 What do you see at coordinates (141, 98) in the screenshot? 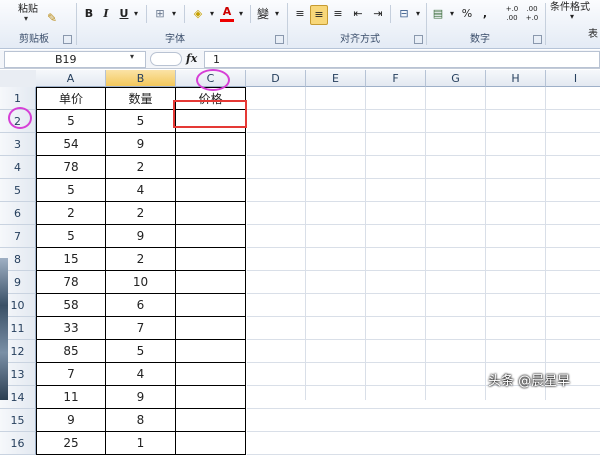
I see `cell-b1: 数量` at bounding box center [141, 98].